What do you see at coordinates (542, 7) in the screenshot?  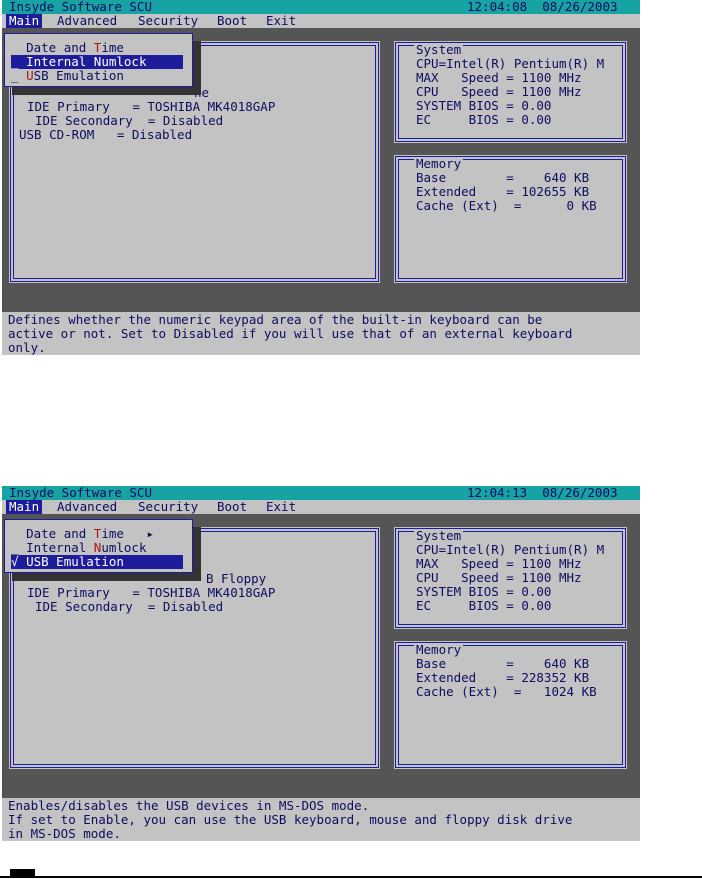 I see `clock: 12:04:08 08/26/2003` at bounding box center [542, 7].